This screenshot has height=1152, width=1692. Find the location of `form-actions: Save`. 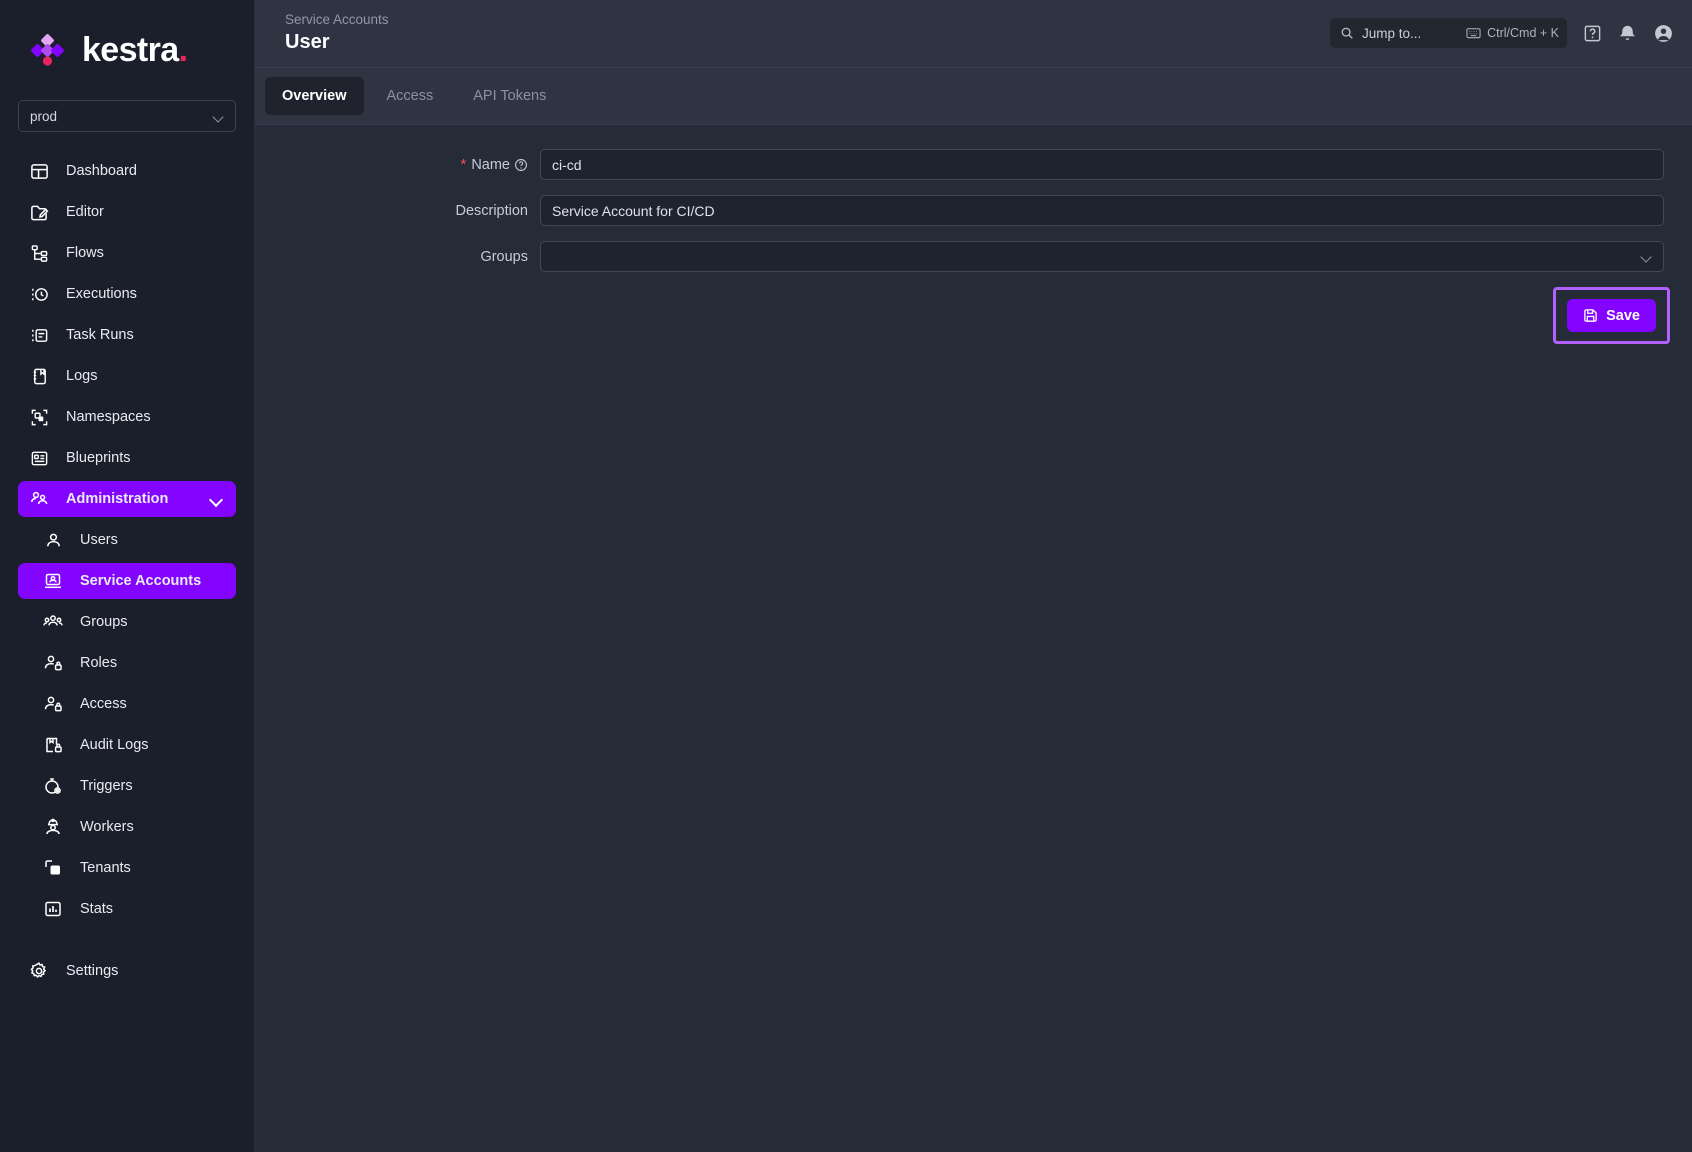

form-actions: Save is located at coordinates (973, 315).